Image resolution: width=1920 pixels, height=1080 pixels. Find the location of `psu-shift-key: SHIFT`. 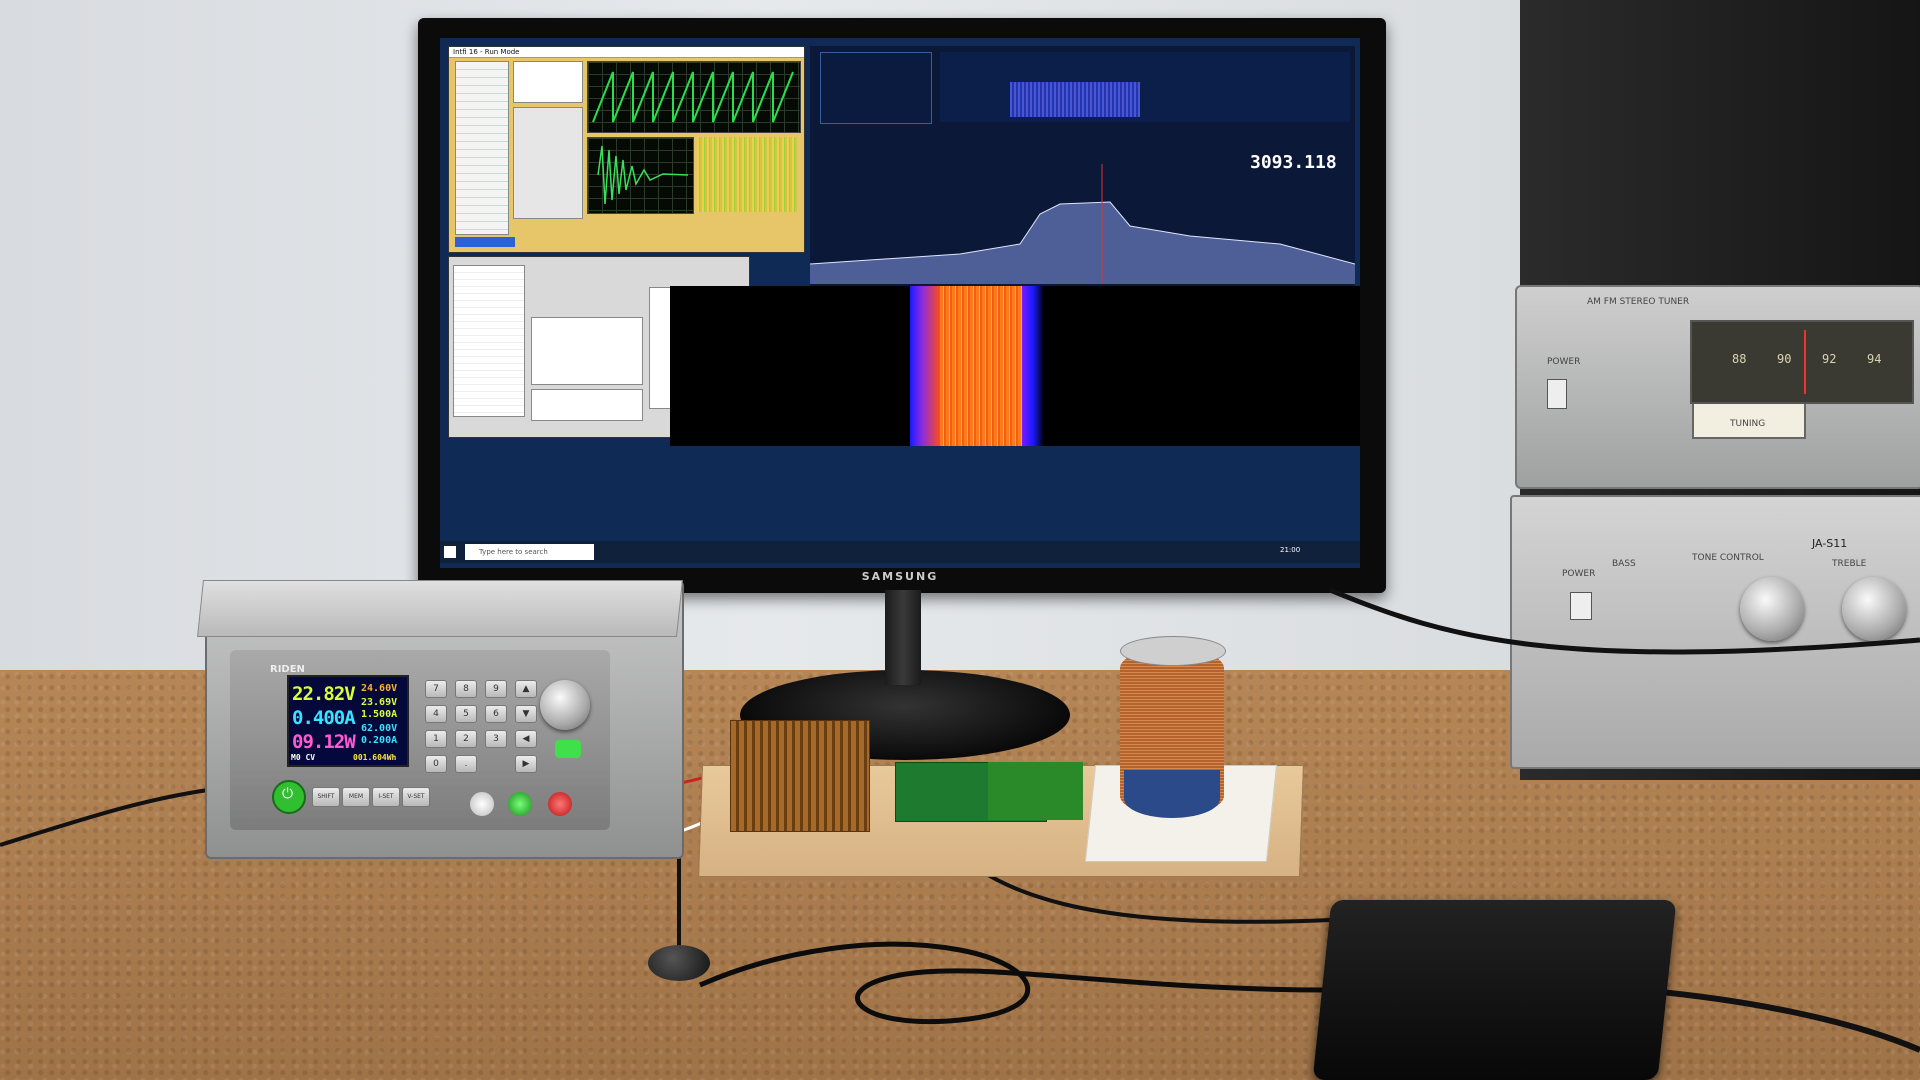

psu-shift-key: SHIFT is located at coordinates (326, 797).